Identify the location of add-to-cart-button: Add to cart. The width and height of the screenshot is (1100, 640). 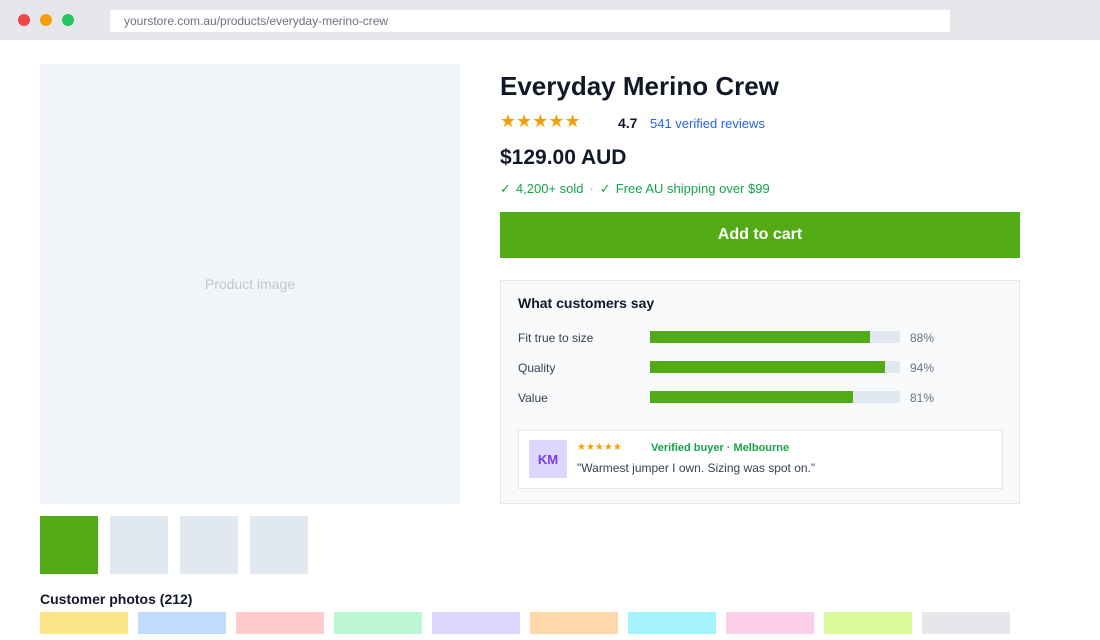
(760, 235).